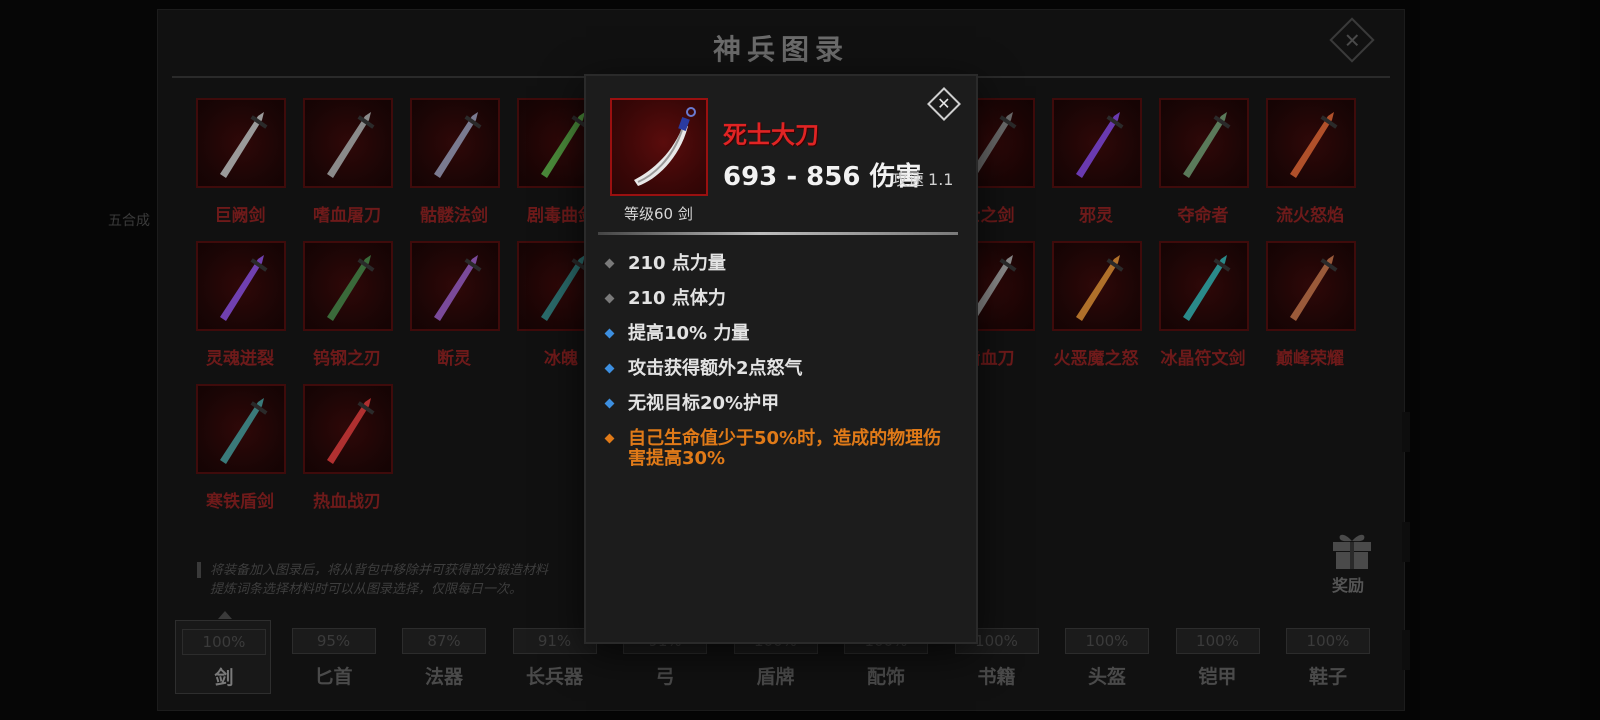 This screenshot has height=720, width=1600. I want to click on attack-speed-value: 1.1, so click(941, 179).